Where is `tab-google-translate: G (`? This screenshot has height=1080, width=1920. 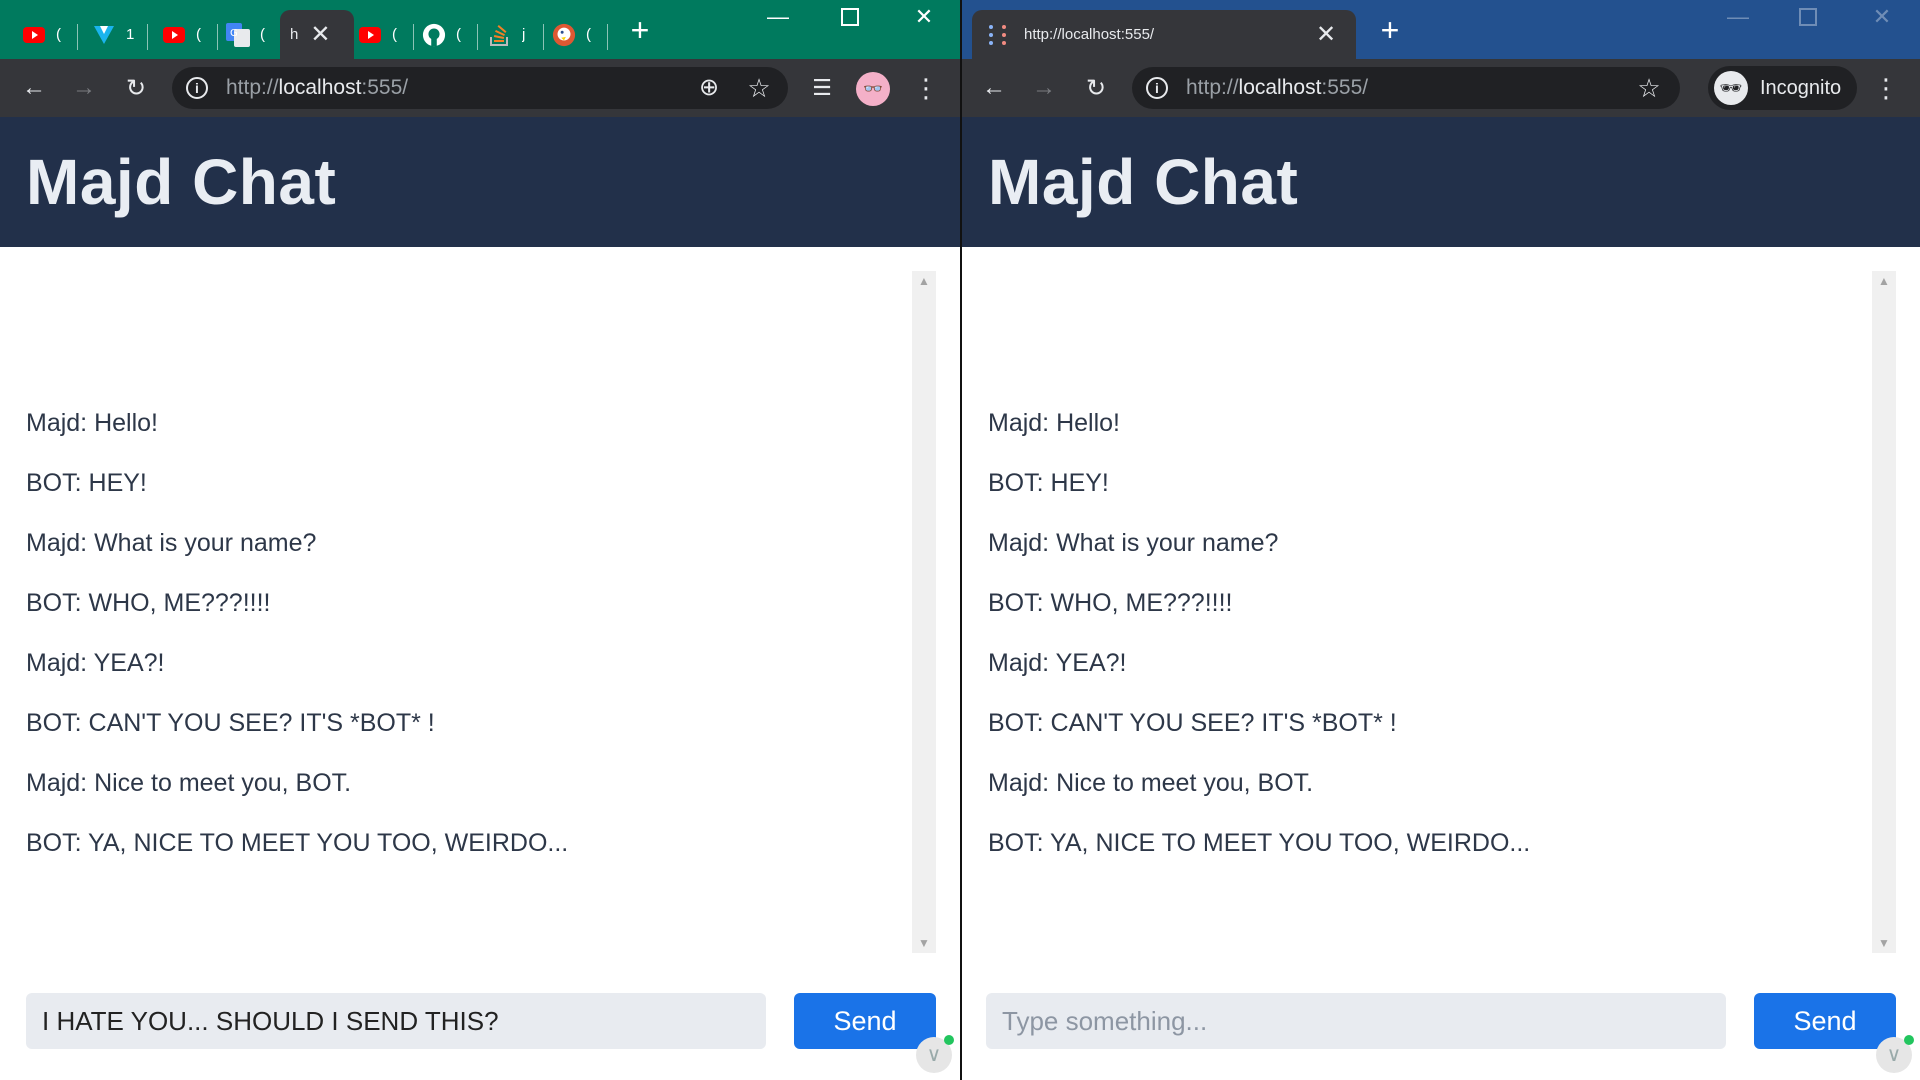
tab-google-translate: G ( is located at coordinates (254, 34).